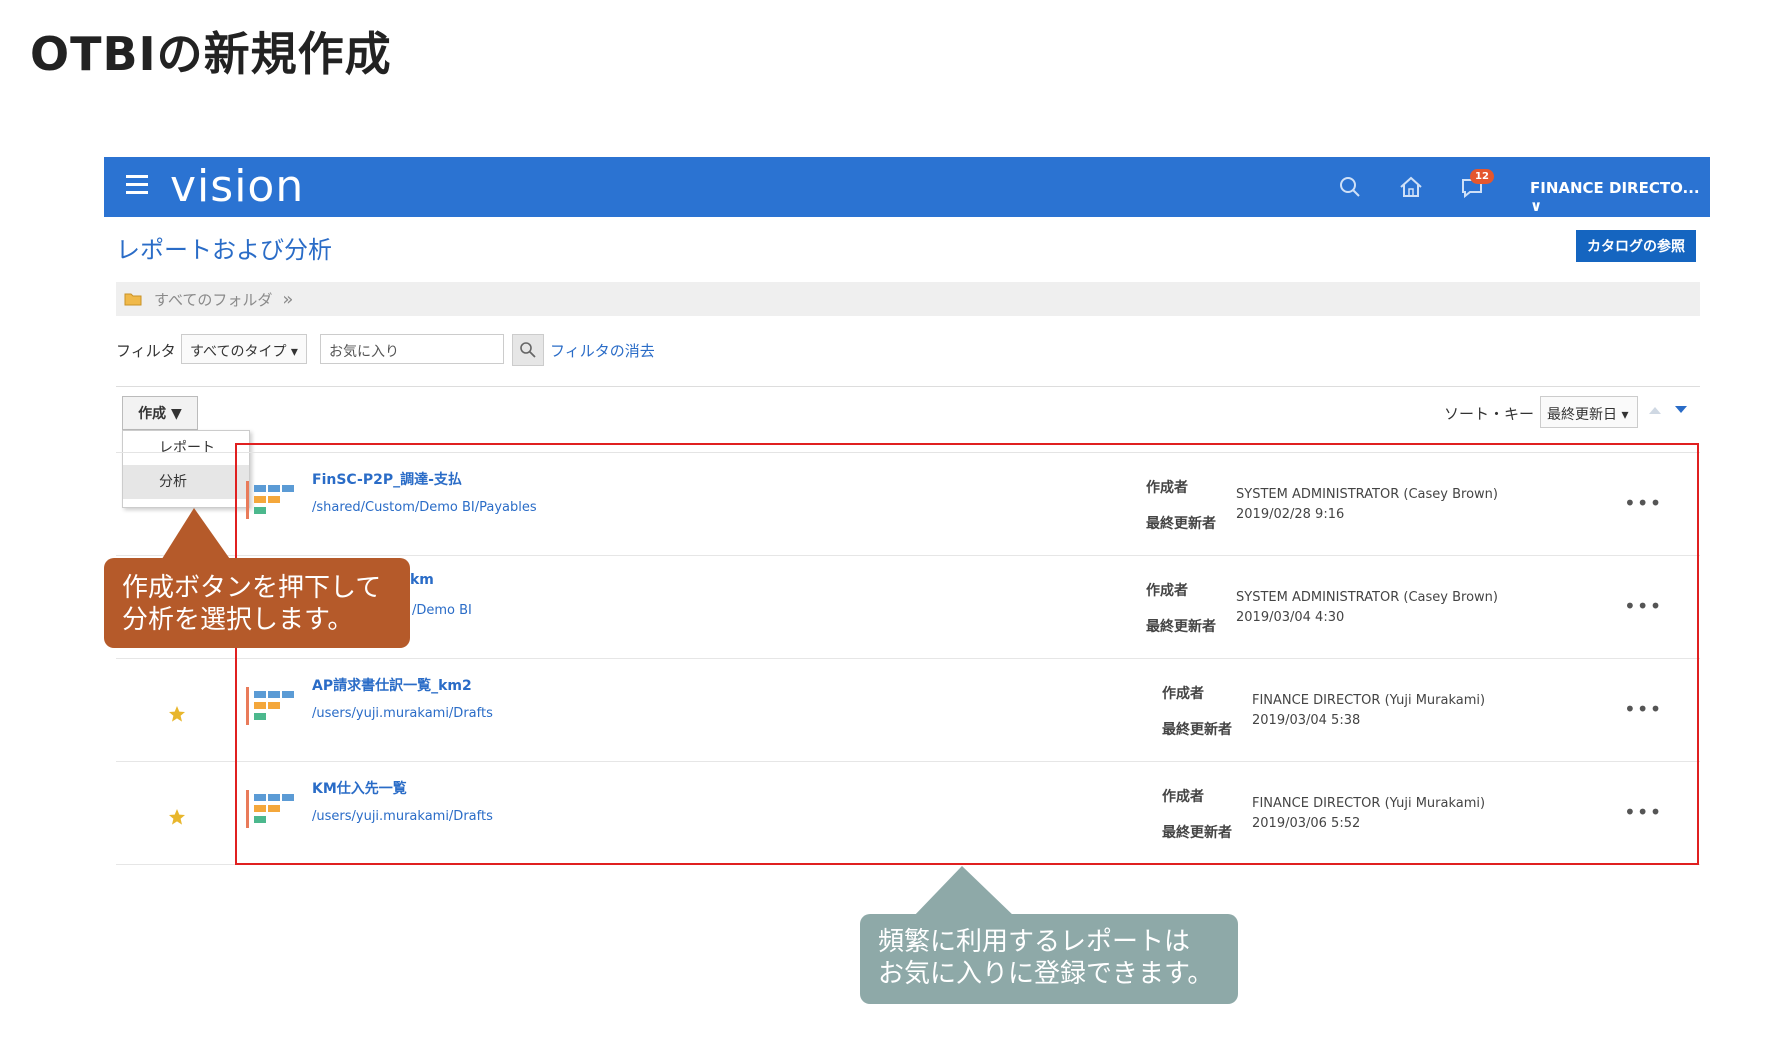  I want to click on clear-filter-link: フィルタの消去, so click(602, 350).